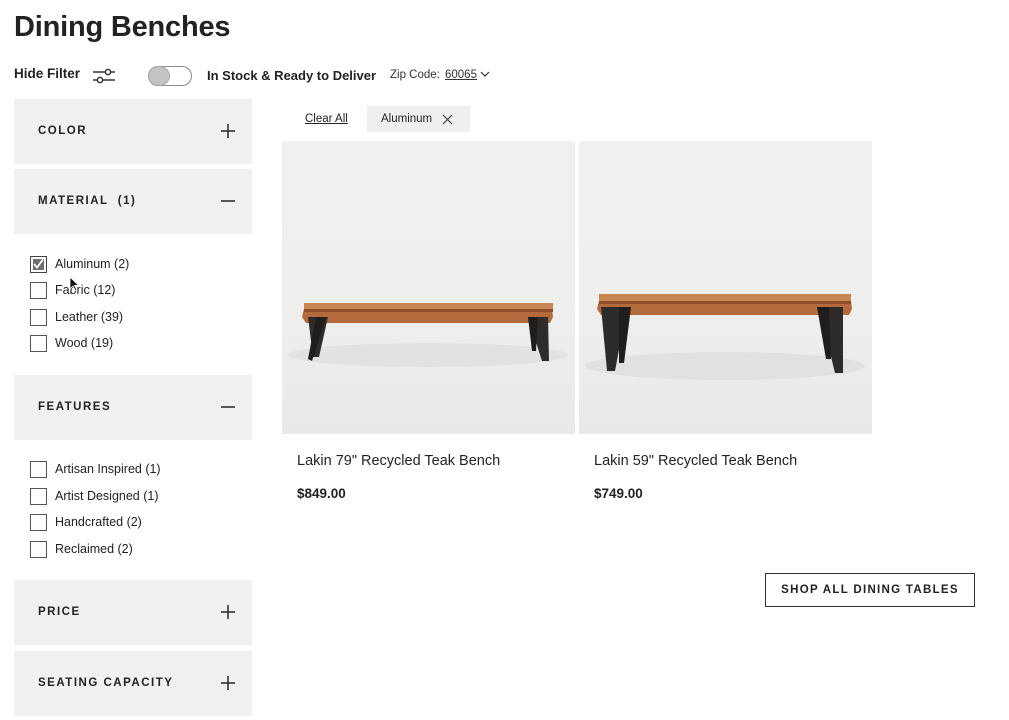  Describe the element at coordinates (98, 522) in the screenshot. I see `option-label: Handcrafted (2)` at that location.